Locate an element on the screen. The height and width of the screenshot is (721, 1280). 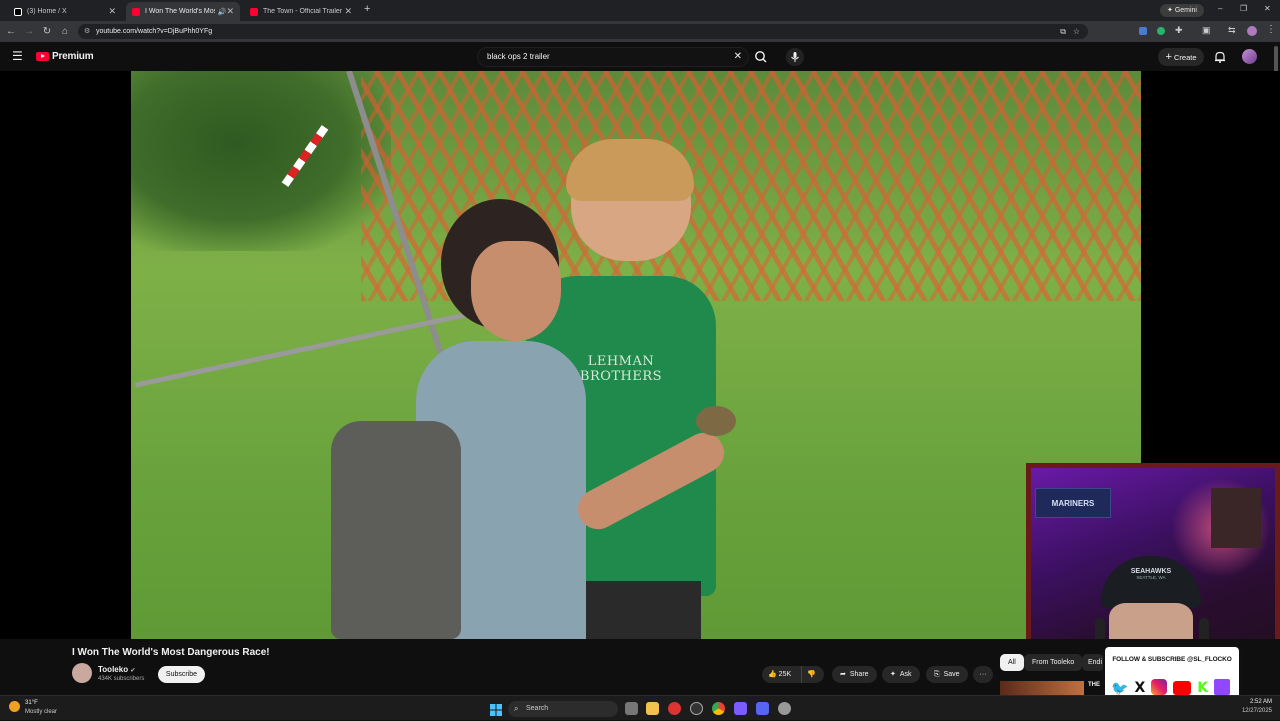
related-video-title: THE is located at coordinates (1094, 685).